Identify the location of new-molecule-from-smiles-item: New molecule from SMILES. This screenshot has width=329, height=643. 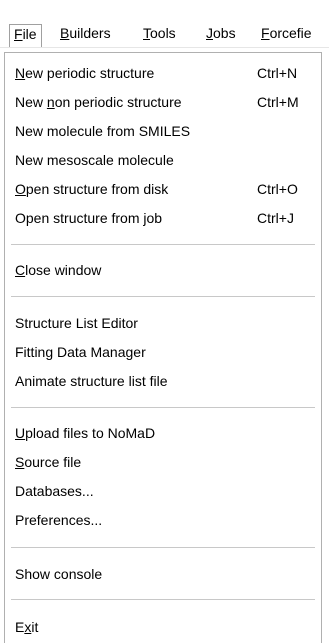
(163, 131).